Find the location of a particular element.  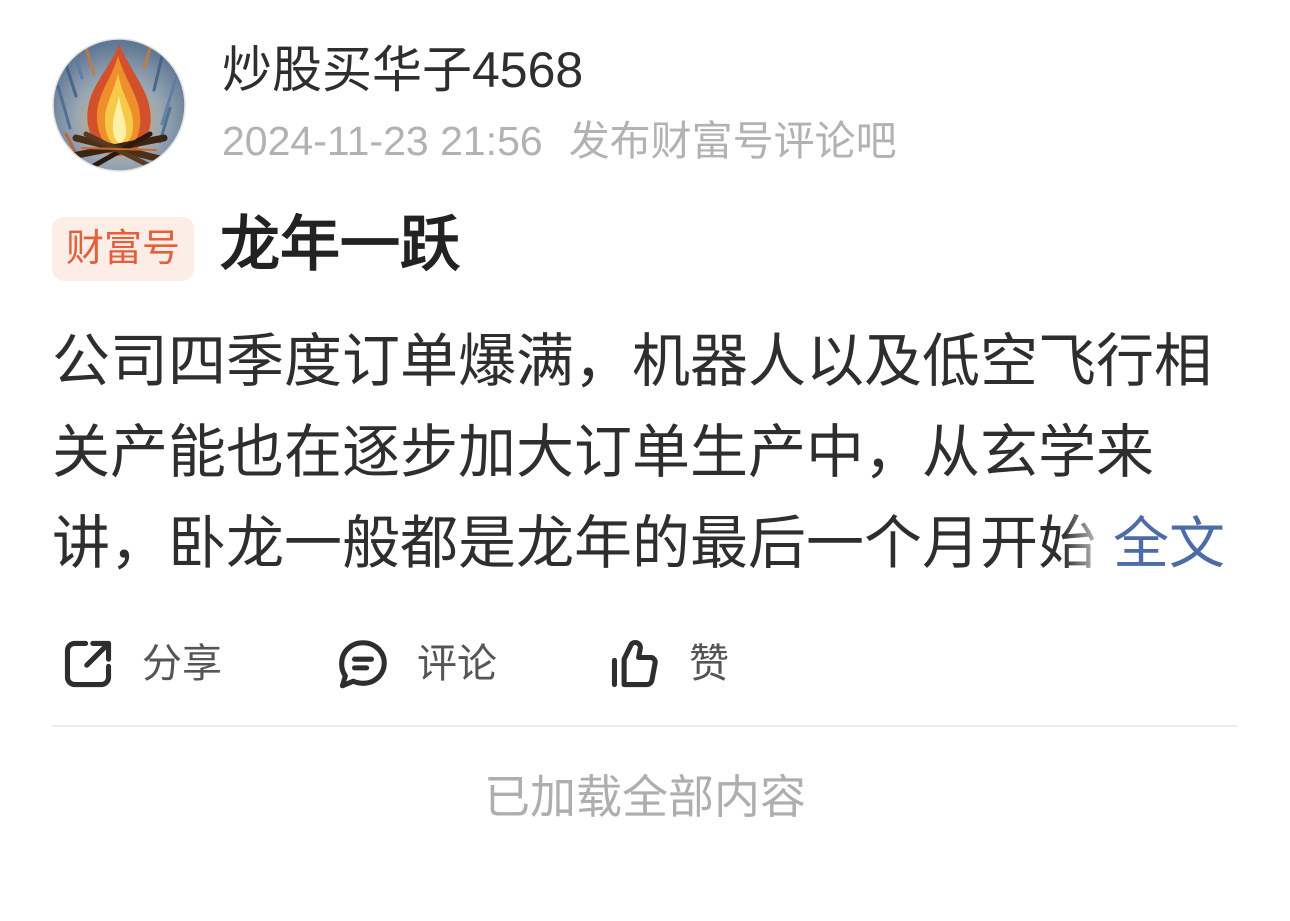

share-label: 分享 is located at coordinates (182, 664).